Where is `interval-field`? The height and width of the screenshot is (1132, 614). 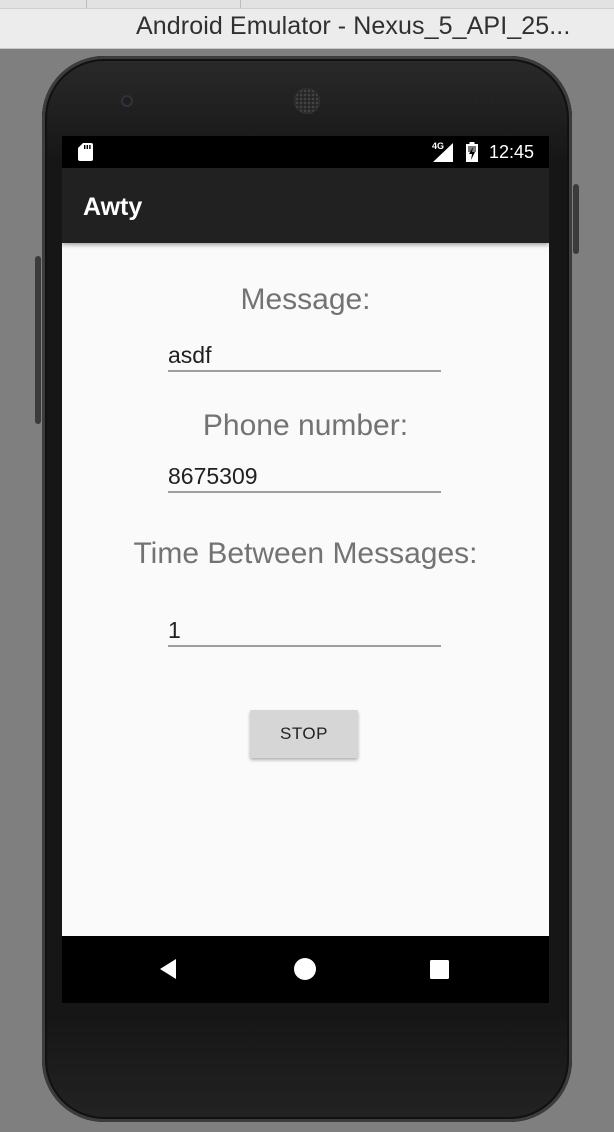 interval-field is located at coordinates (304, 631).